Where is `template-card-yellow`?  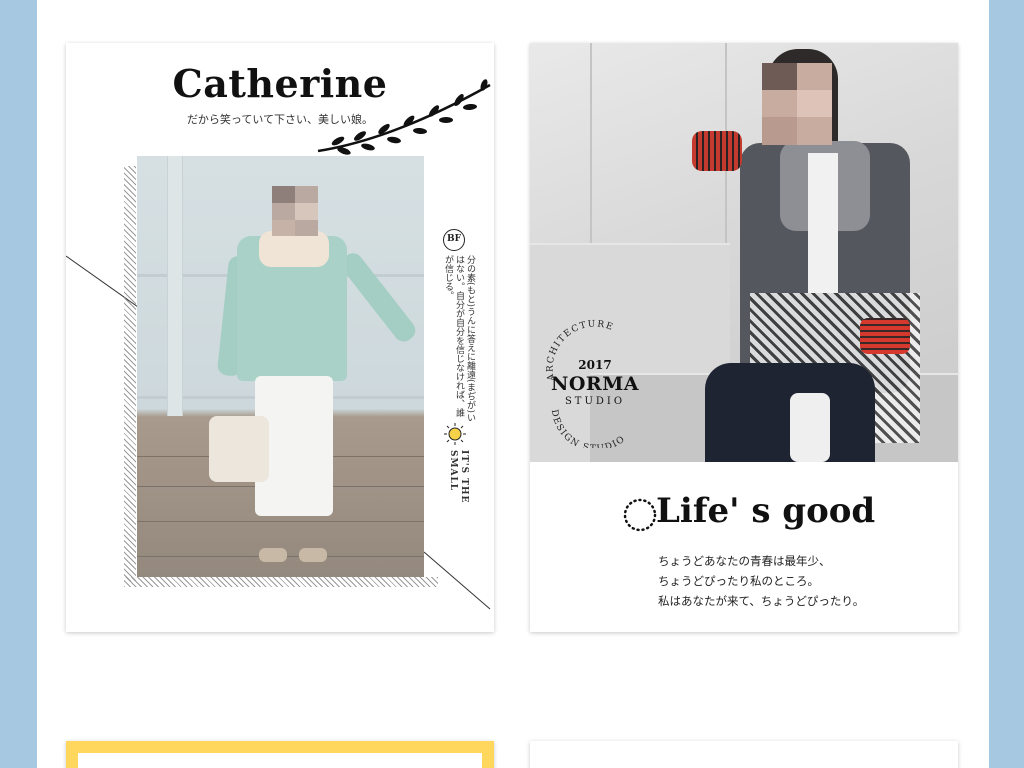 template-card-yellow is located at coordinates (280, 754).